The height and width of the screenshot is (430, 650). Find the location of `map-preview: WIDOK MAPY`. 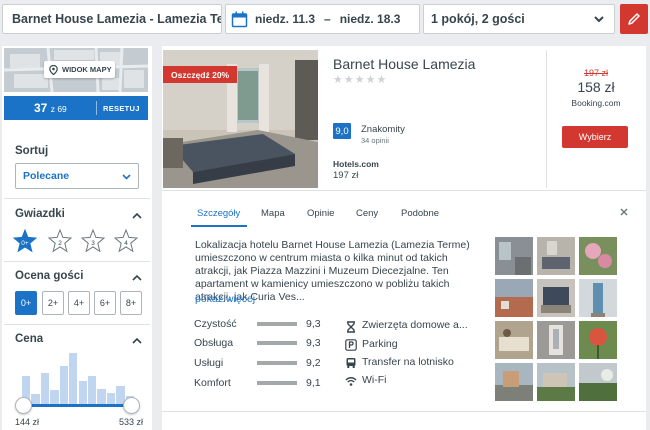

map-preview: WIDOK MAPY is located at coordinates (76, 70).